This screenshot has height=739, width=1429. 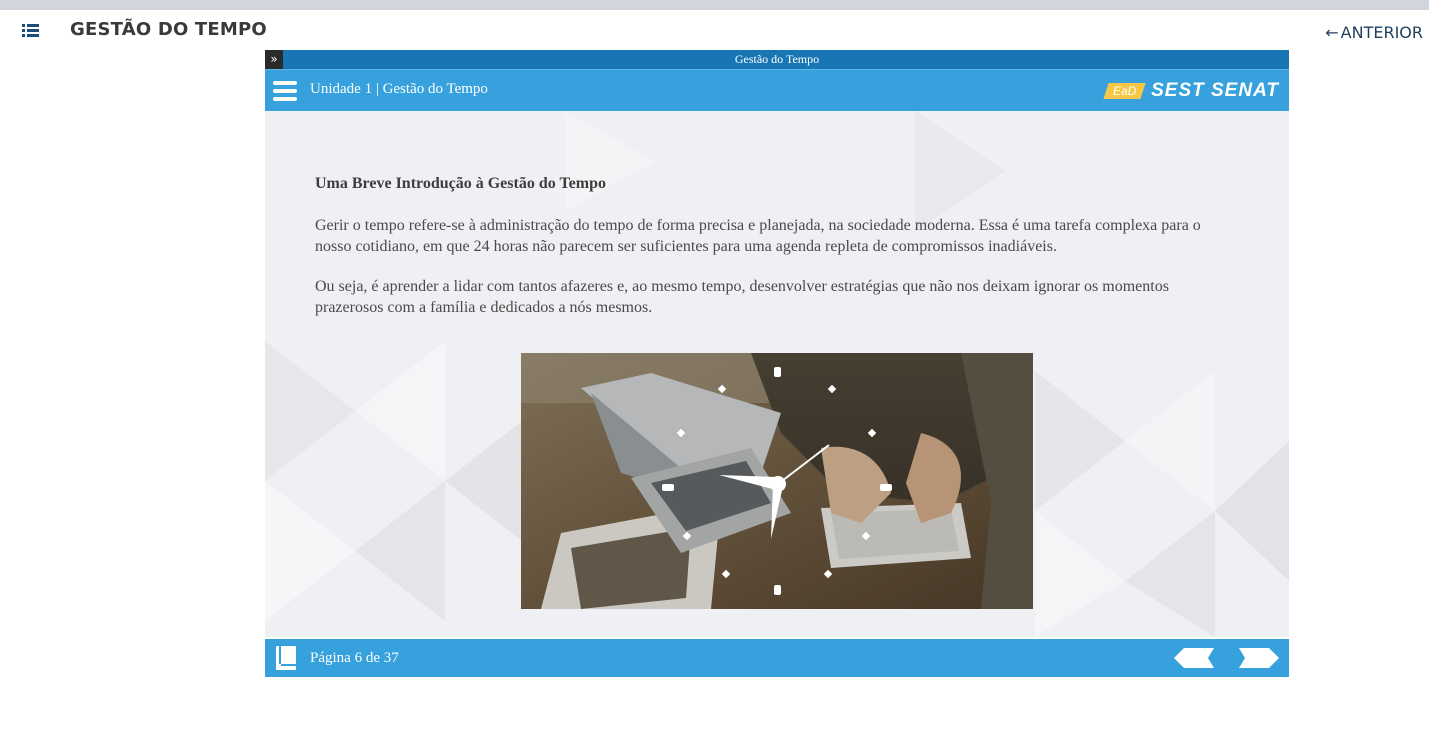 I want to click on page-title: GESTÃO DO TEMPO, so click(x=168, y=29).